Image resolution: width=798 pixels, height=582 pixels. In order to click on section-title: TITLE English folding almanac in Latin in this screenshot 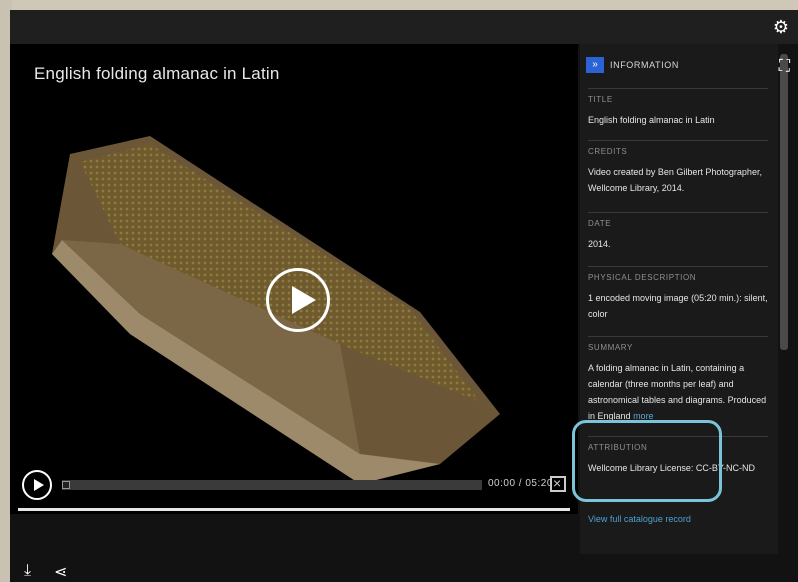, I will do `click(678, 108)`.